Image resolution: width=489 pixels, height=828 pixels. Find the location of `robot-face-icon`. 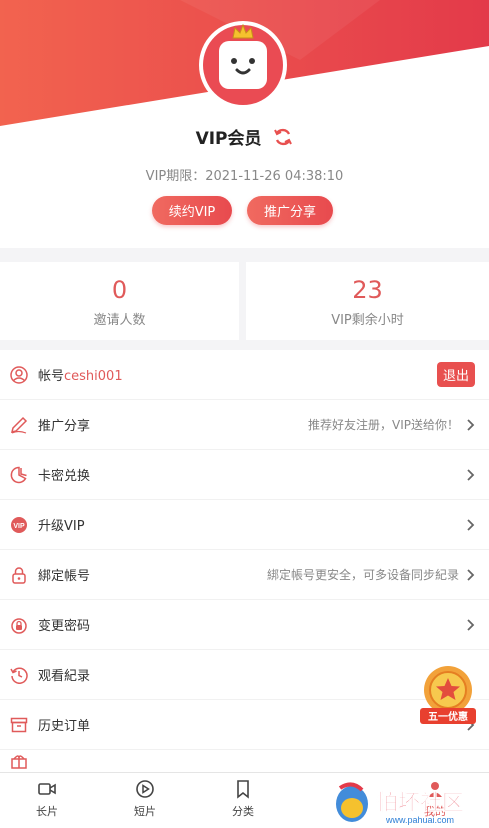

robot-face-icon is located at coordinates (243, 65).